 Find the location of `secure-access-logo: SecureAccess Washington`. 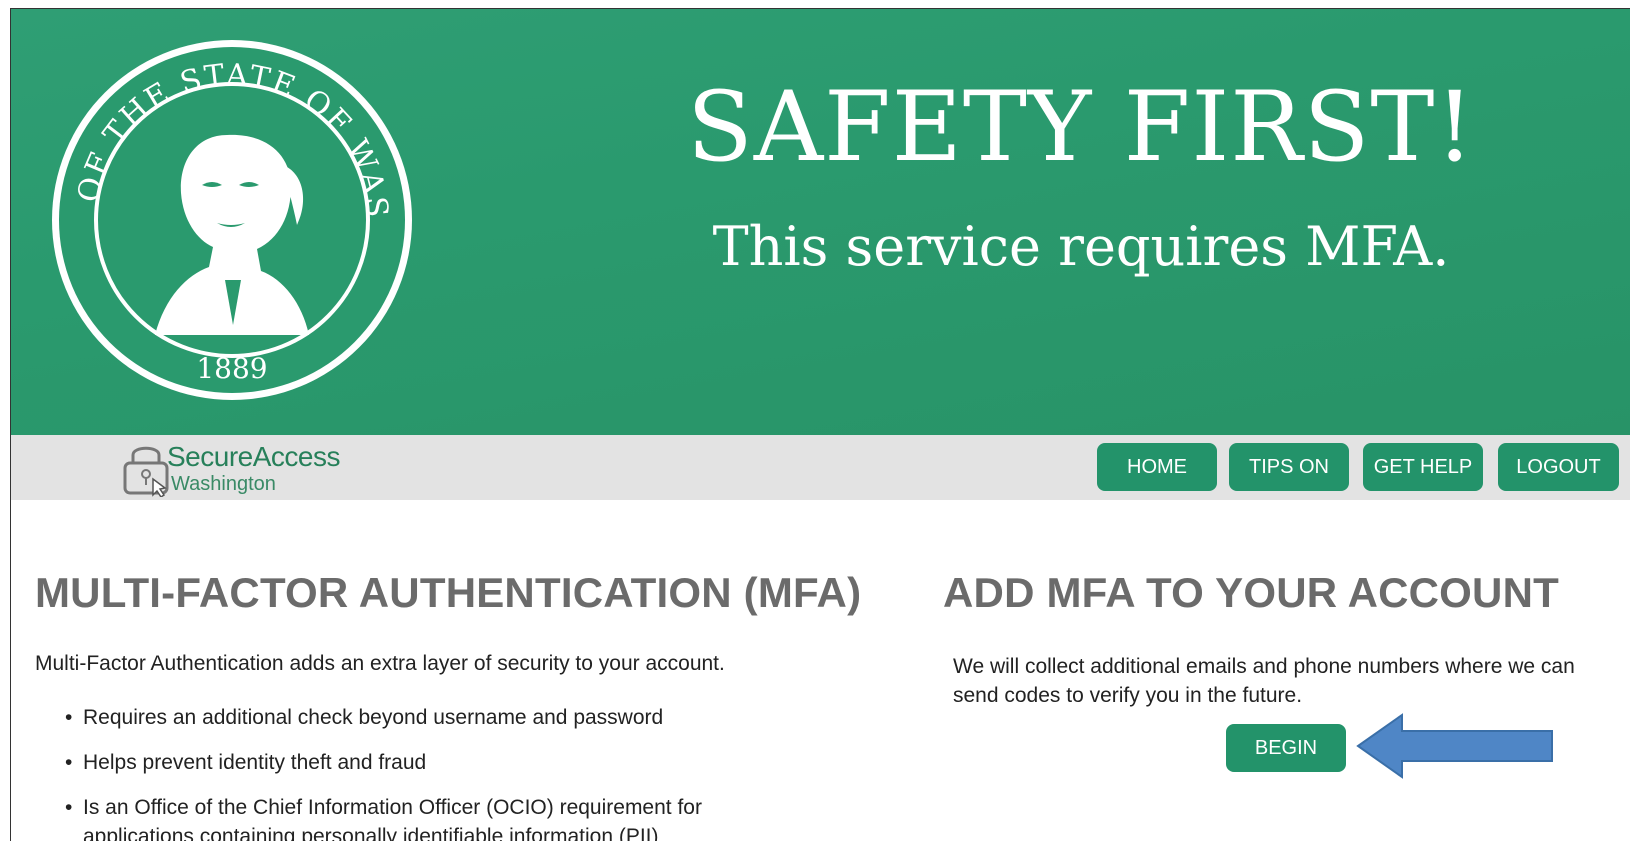

secure-access-logo: SecureAccess Washington is located at coordinates (234, 468).